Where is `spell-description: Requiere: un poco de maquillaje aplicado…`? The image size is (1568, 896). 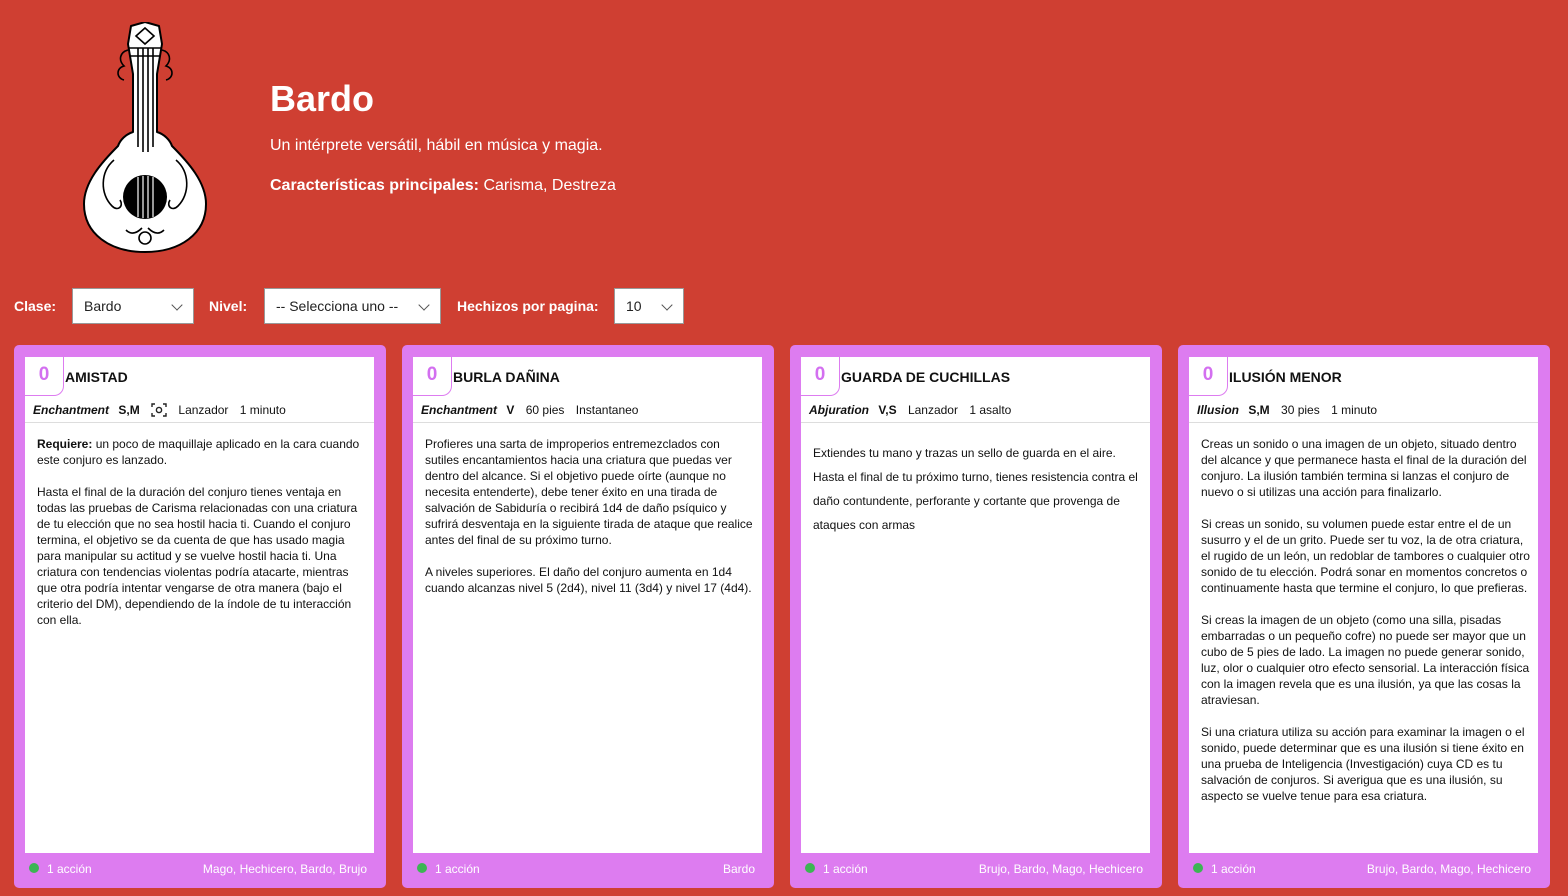 spell-description: Requiere: un poco de maquillaje aplicado… is located at coordinates (202, 540).